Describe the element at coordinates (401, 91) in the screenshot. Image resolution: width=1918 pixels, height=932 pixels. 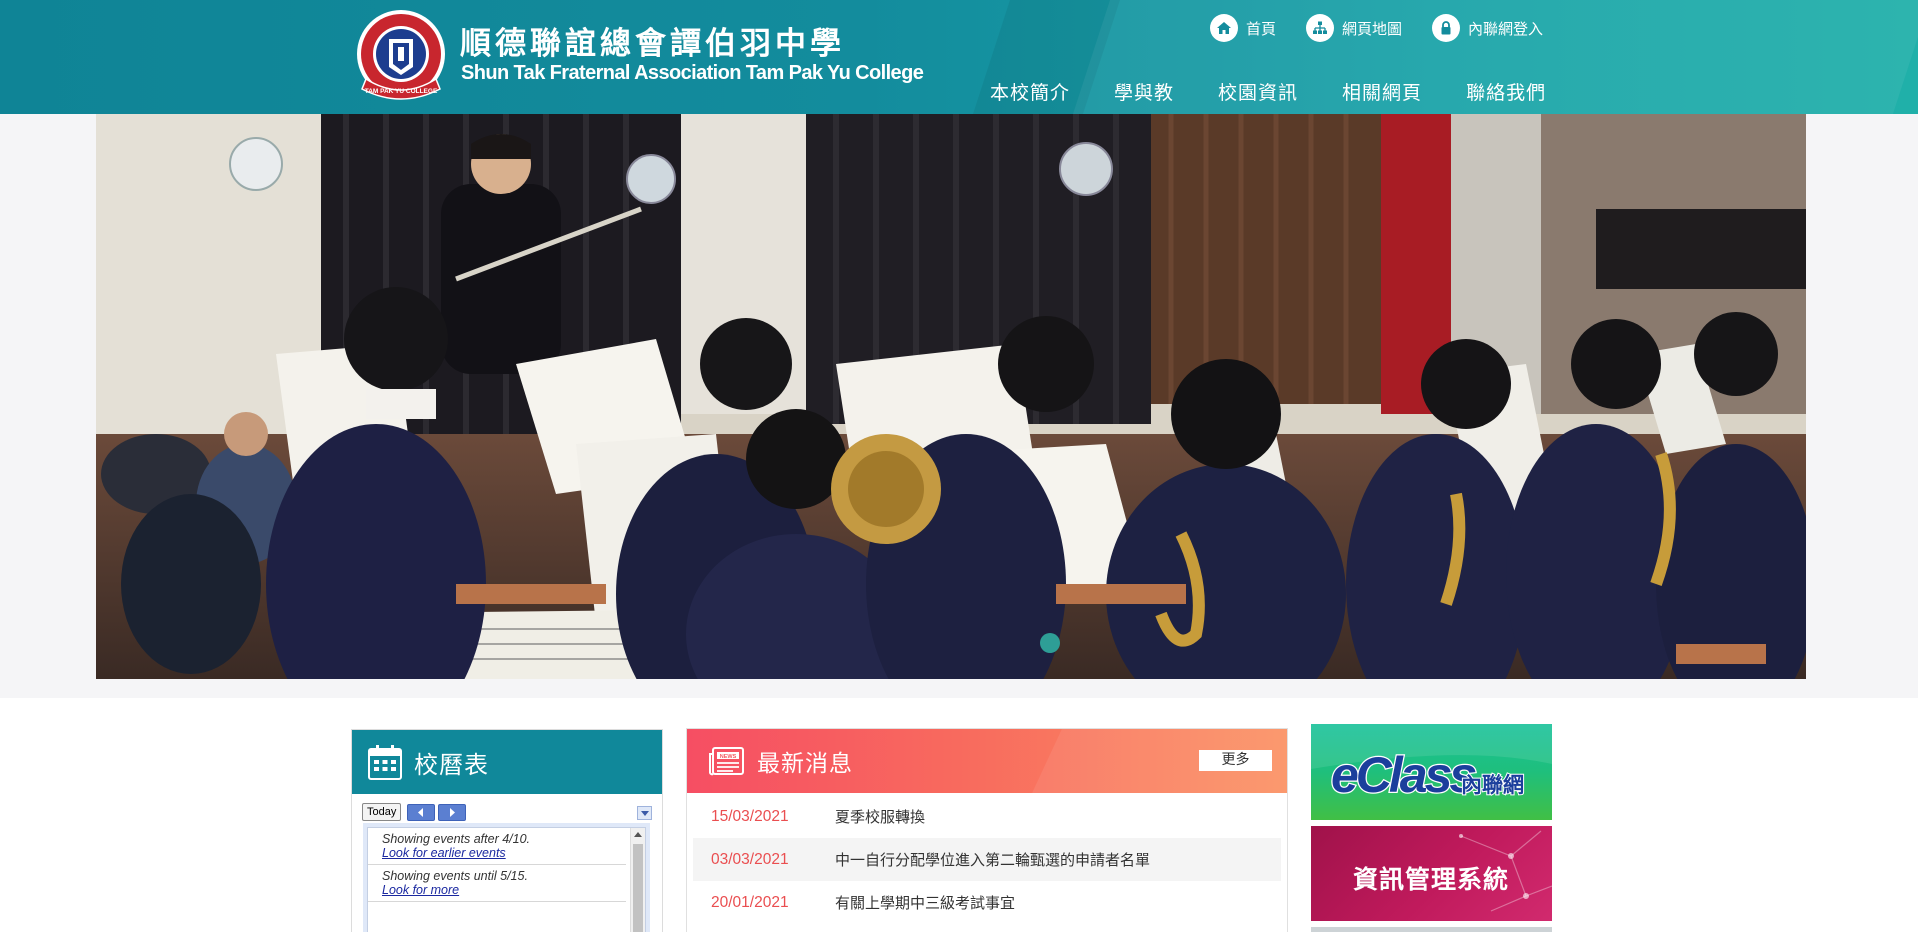
I see `logo-text: TAM PAK YU COLLEGE` at that location.